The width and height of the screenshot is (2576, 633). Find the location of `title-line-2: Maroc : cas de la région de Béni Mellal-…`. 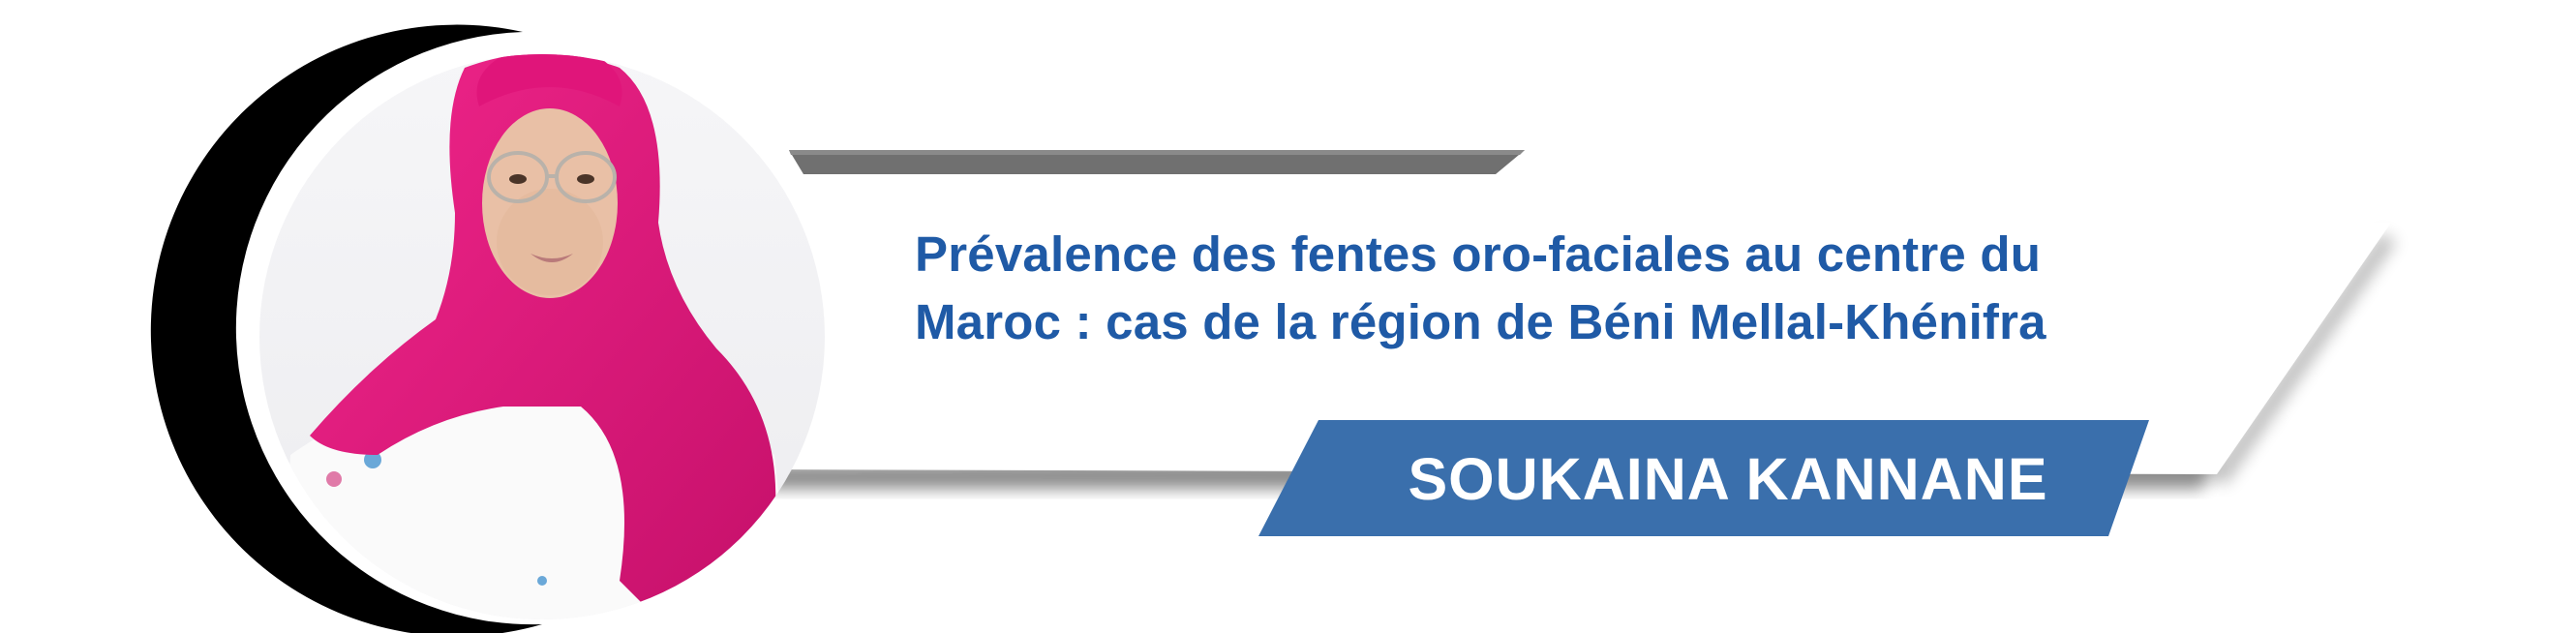

title-line-2: Maroc : cas de la région de Béni Mellal-… is located at coordinates (1480, 321).